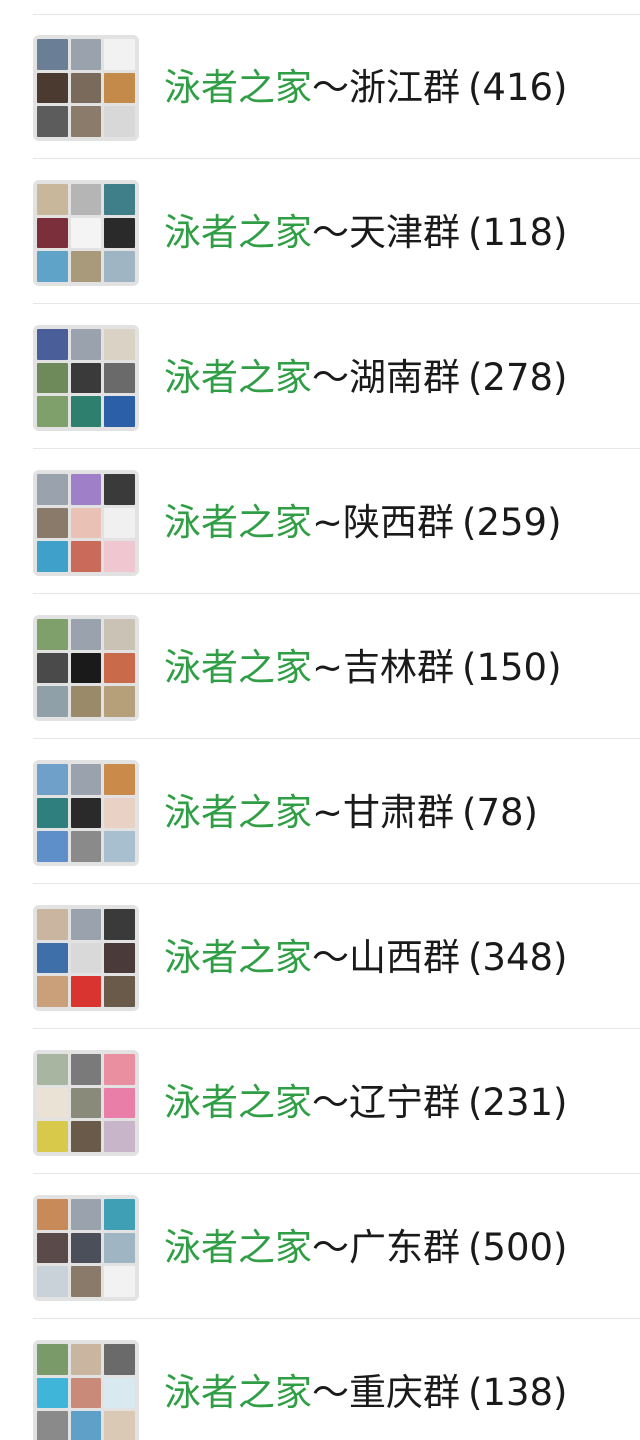 This screenshot has width=640, height=1440. I want to click on group-region-suffix: ～天津群, so click(386, 232).